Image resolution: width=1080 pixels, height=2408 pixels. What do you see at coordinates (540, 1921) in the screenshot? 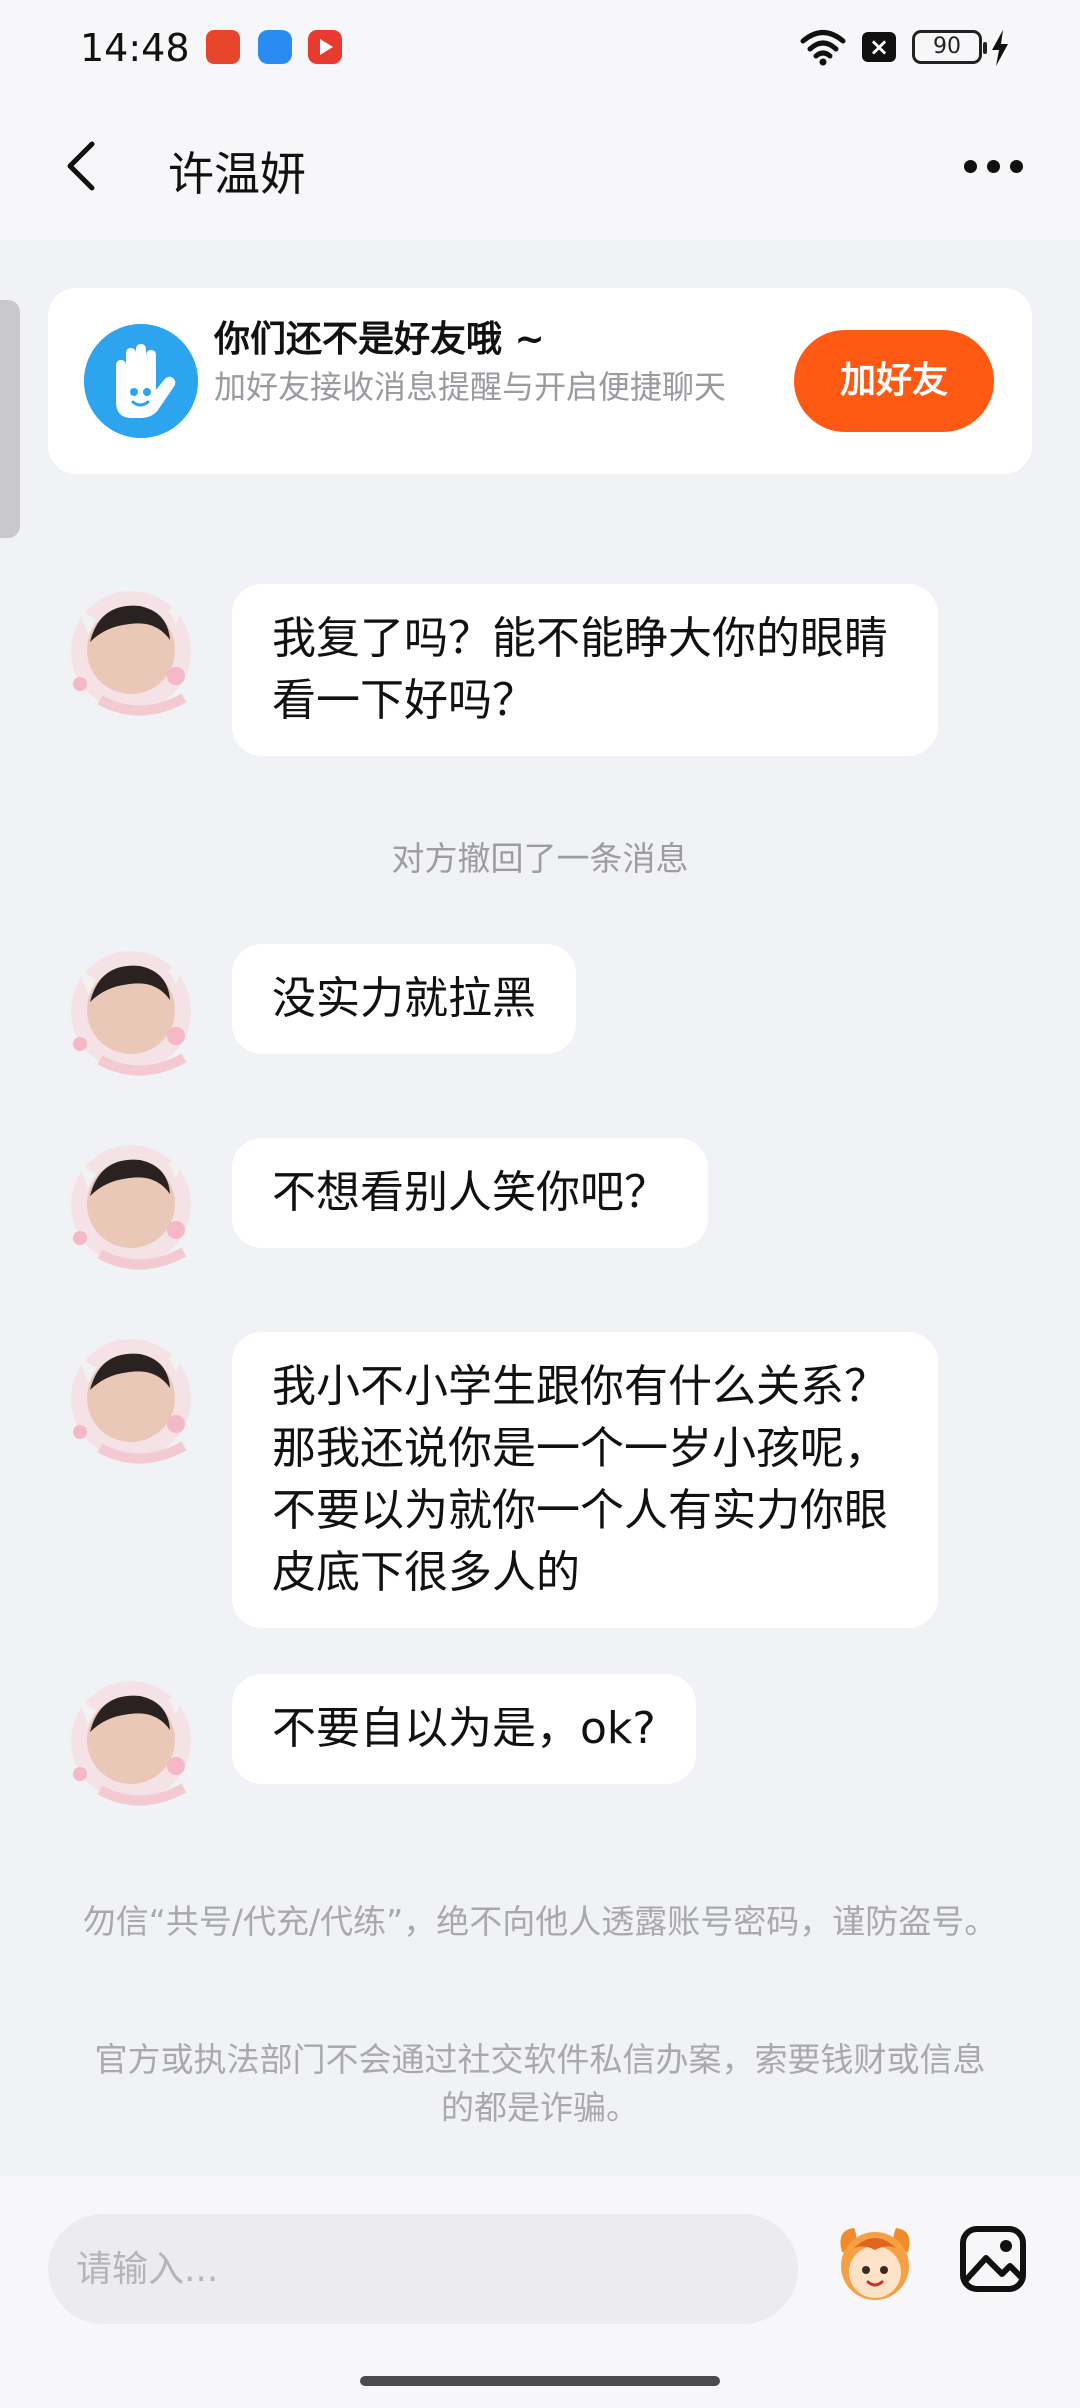
I see `safety-warning: 勿信“共号/代充/代练”，绝不向他人透露账号密码，谨防盗号。` at bounding box center [540, 1921].